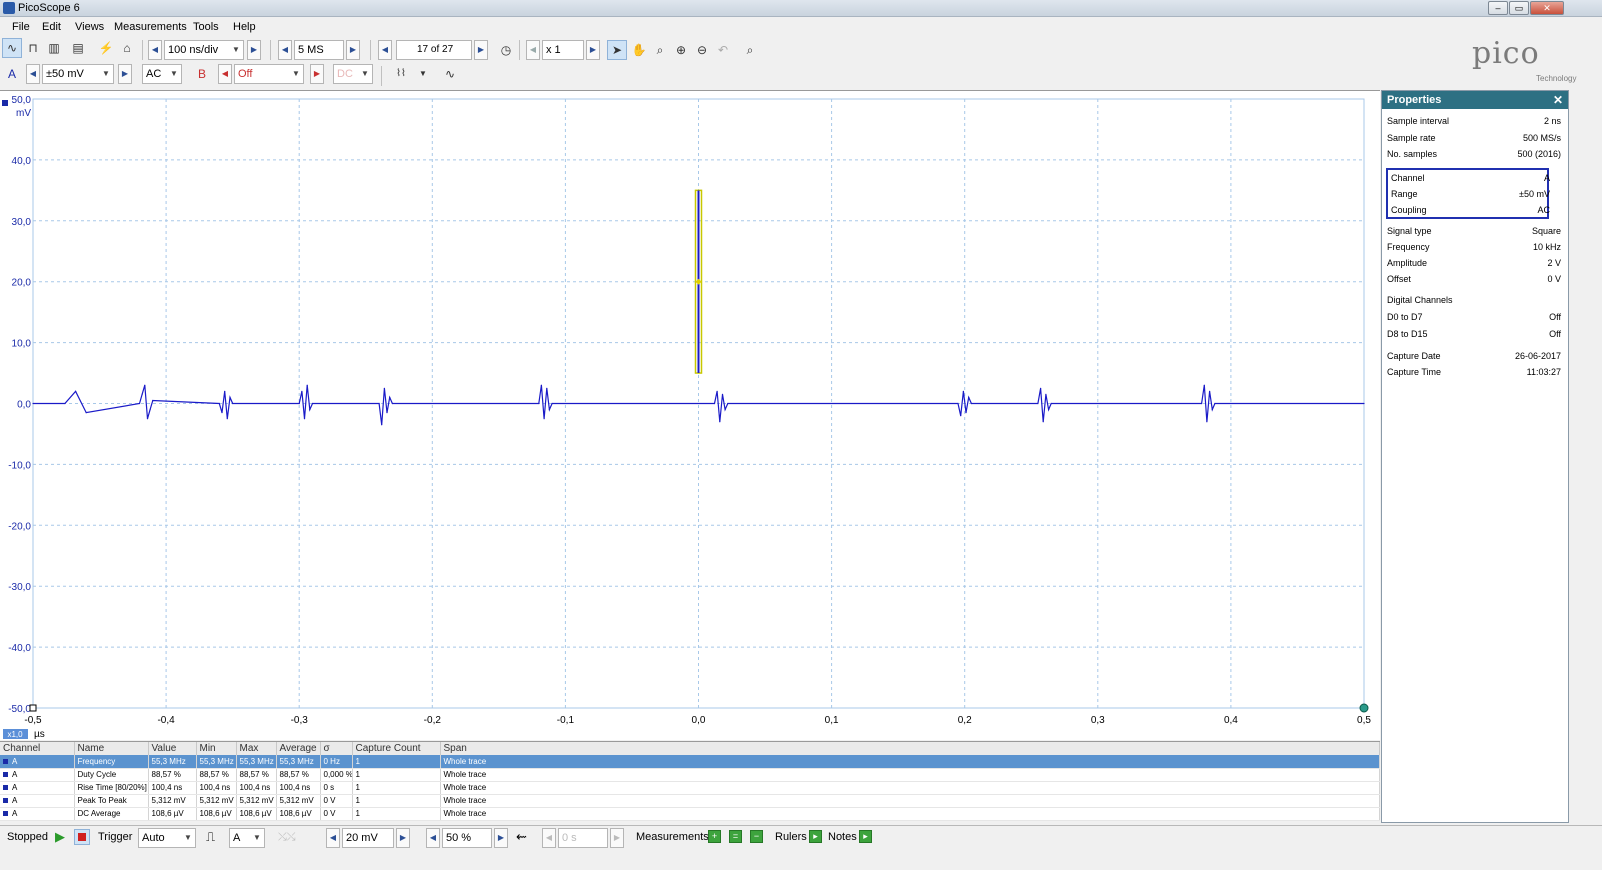  Describe the element at coordinates (533, 50) in the screenshot. I see `zoom-prev-button: ◀` at that location.